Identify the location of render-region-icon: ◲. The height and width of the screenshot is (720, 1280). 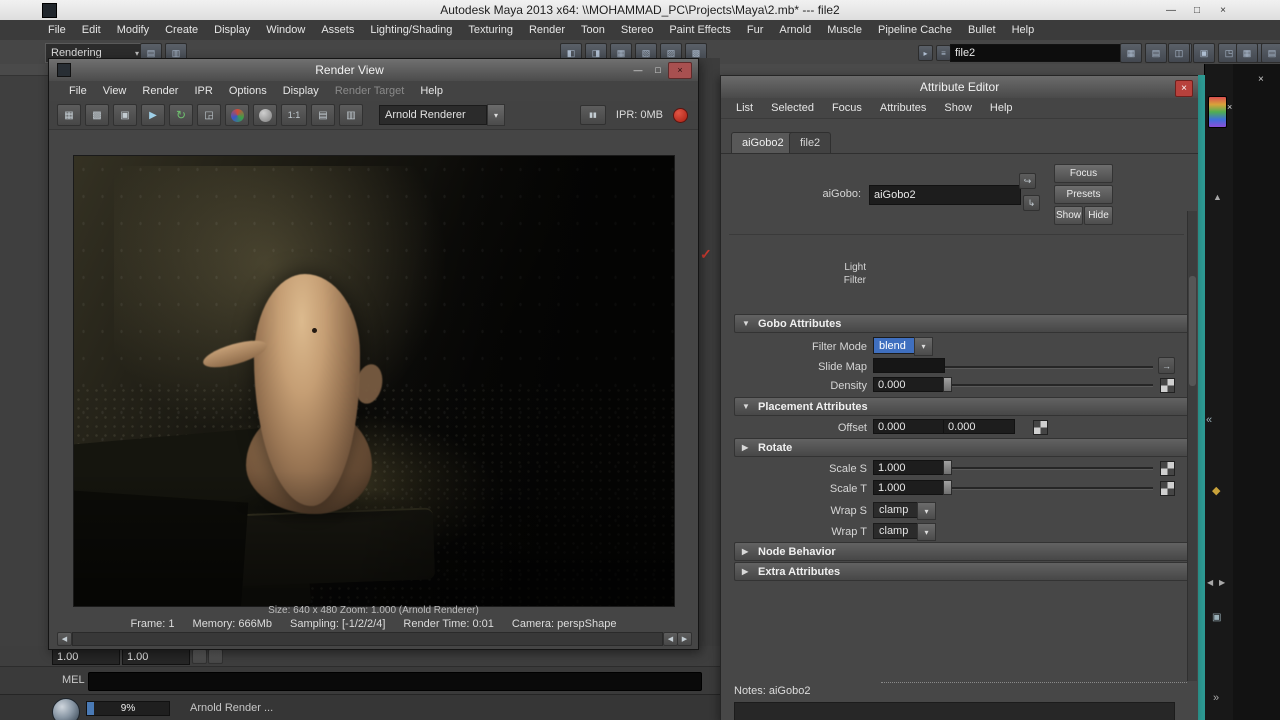
(209, 115).